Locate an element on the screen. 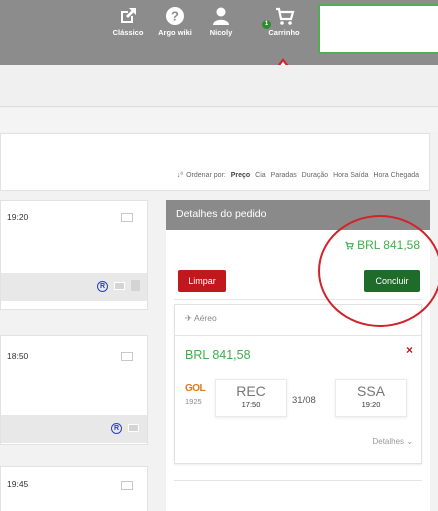 The width and height of the screenshot is (438, 511). sort-option-hora-saida: Hora Saída is located at coordinates (350, 175).